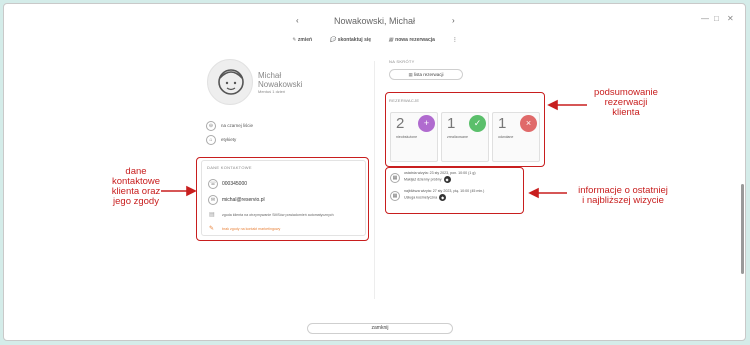 Image resolution: width=750 pixels, height=345 pixels. Describe the element at coordinates (626, 102) in the screenshot. I see `summary-annotation: podsumowanie rezerwacji klienta` at that location.